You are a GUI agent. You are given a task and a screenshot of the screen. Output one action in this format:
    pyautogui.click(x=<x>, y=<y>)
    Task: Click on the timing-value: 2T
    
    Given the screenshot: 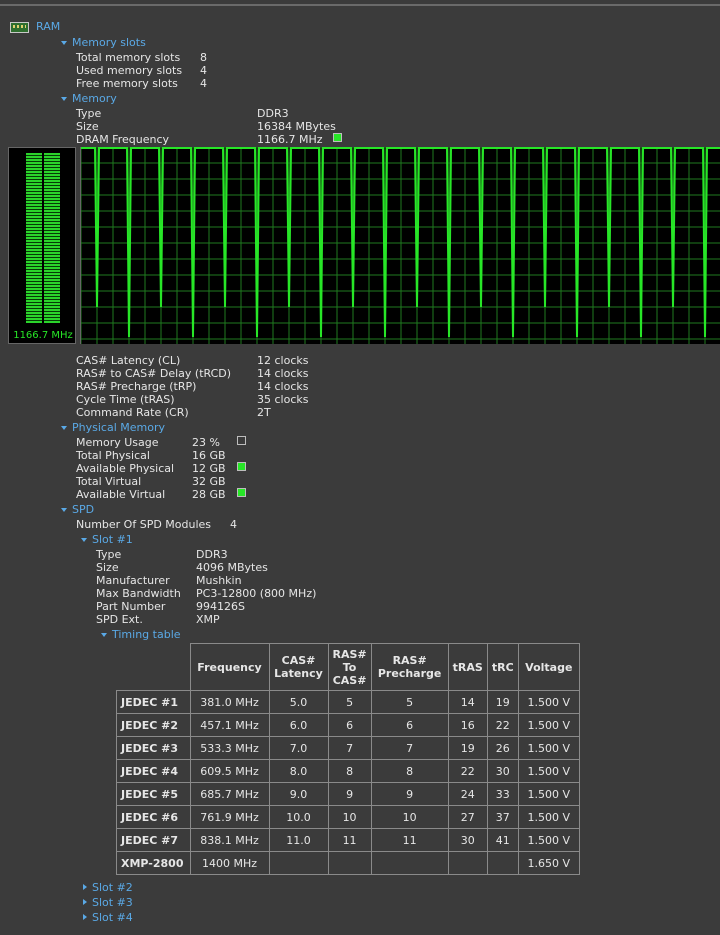 What is the action you would take?
    pyautogui.click(x=264, y=412)
    